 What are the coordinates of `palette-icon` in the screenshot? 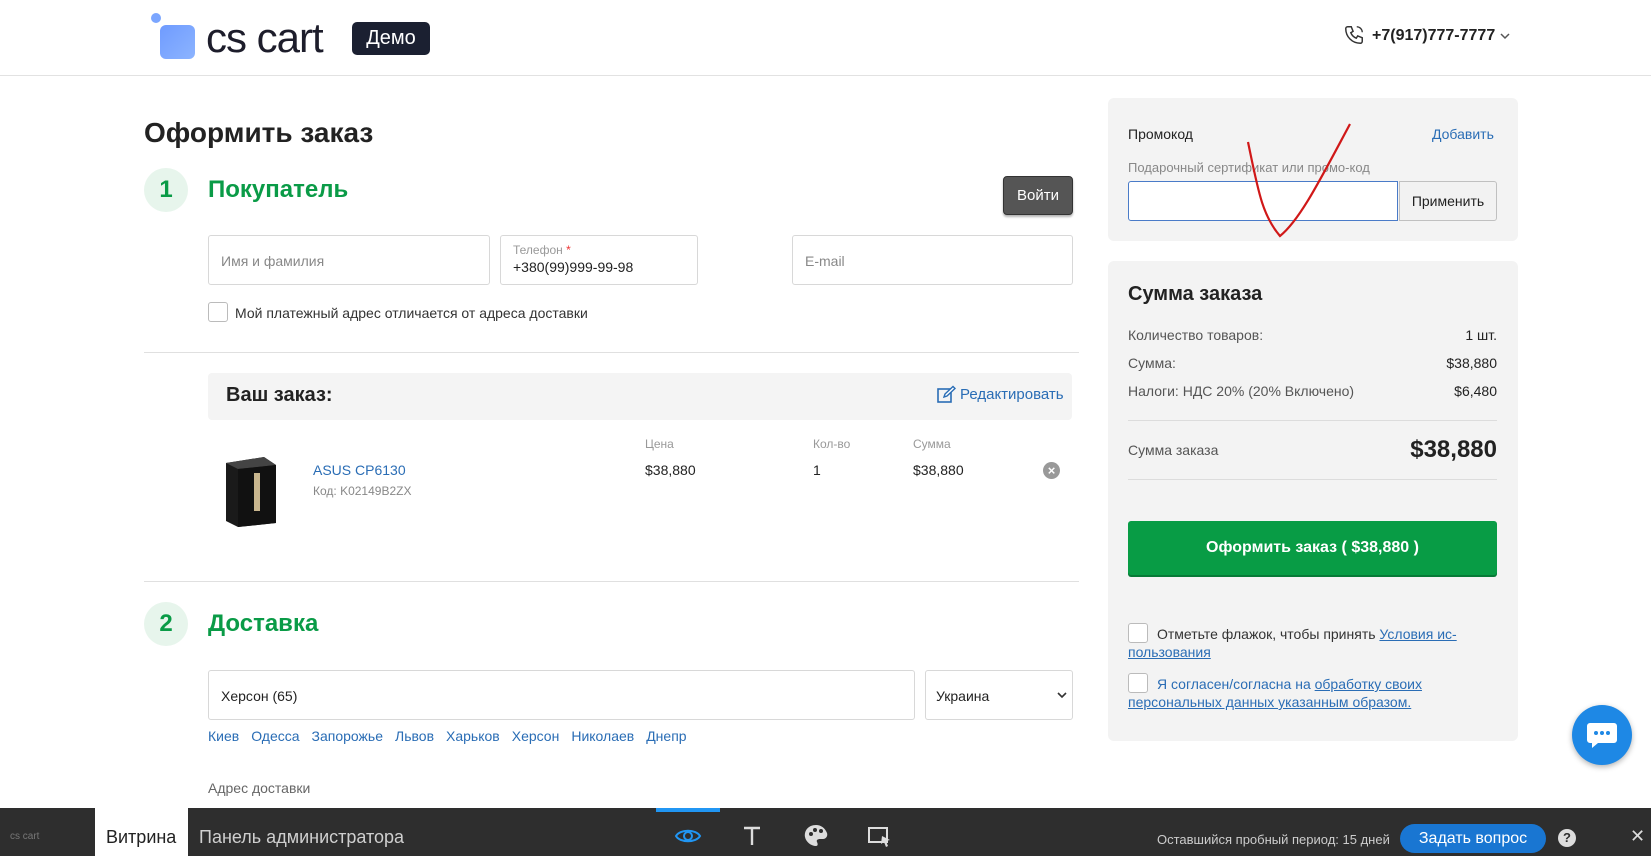 It's located at (816, 836).